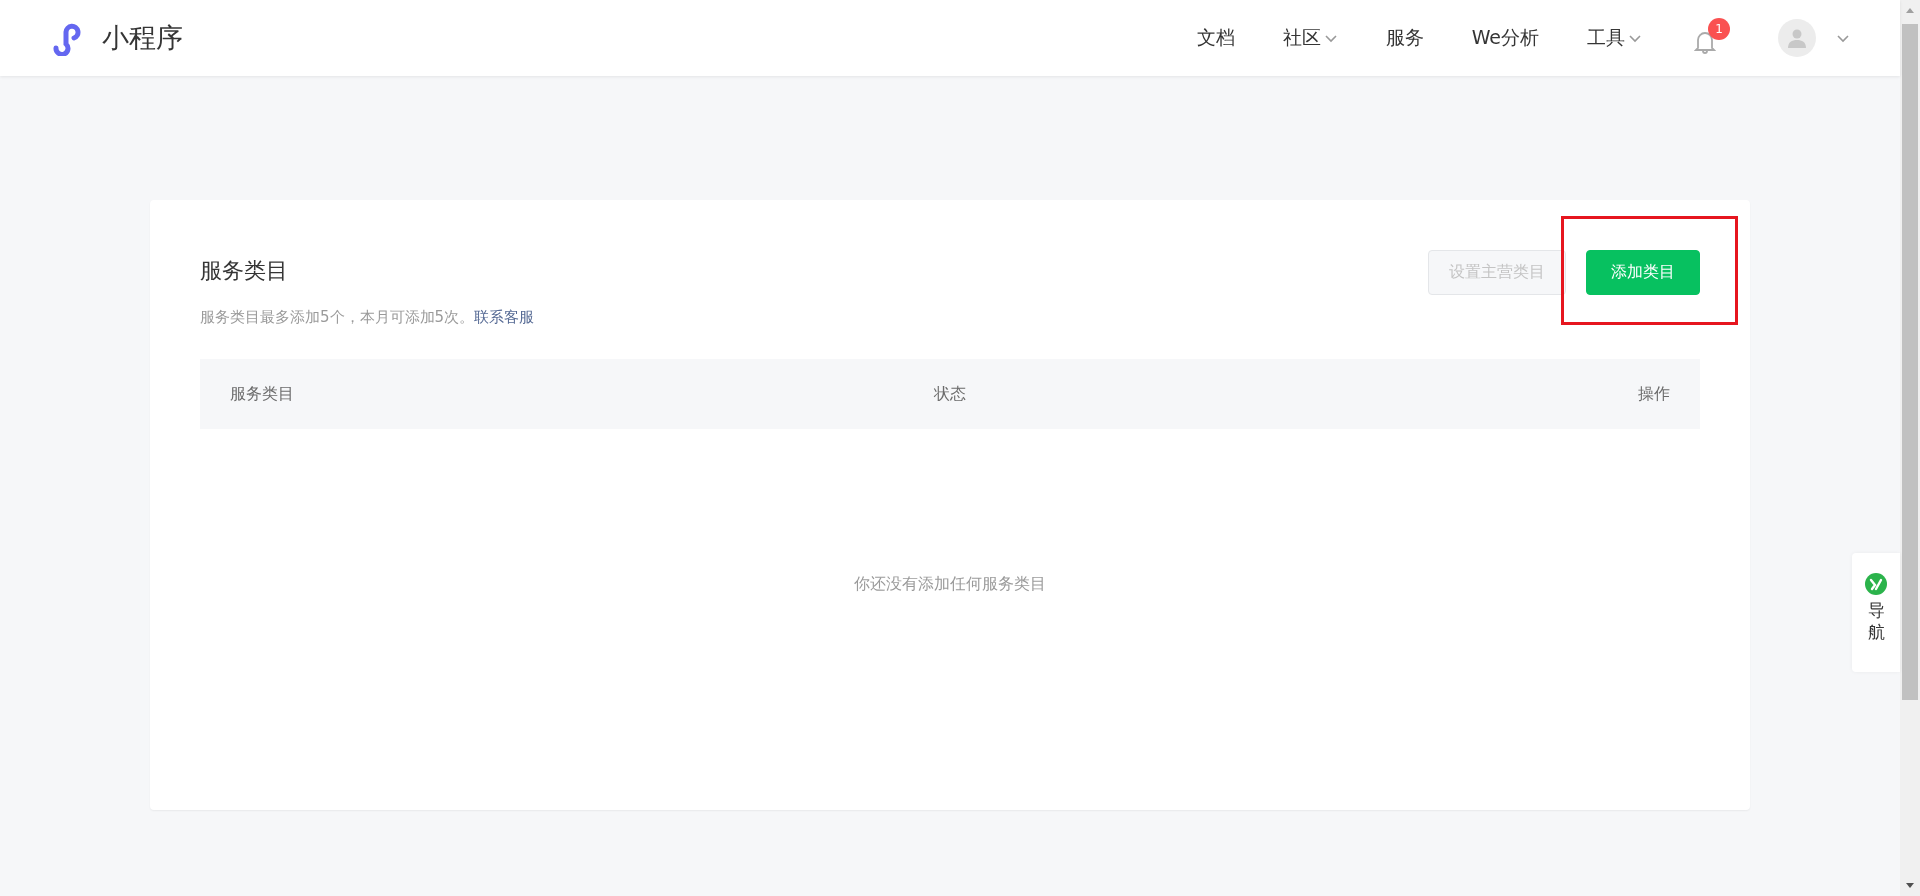 This screenshot has height=896, width=1920. Describe the element at coordinates (1404, 38) in the screenshot. I see `nav-link: 服务` at that location.